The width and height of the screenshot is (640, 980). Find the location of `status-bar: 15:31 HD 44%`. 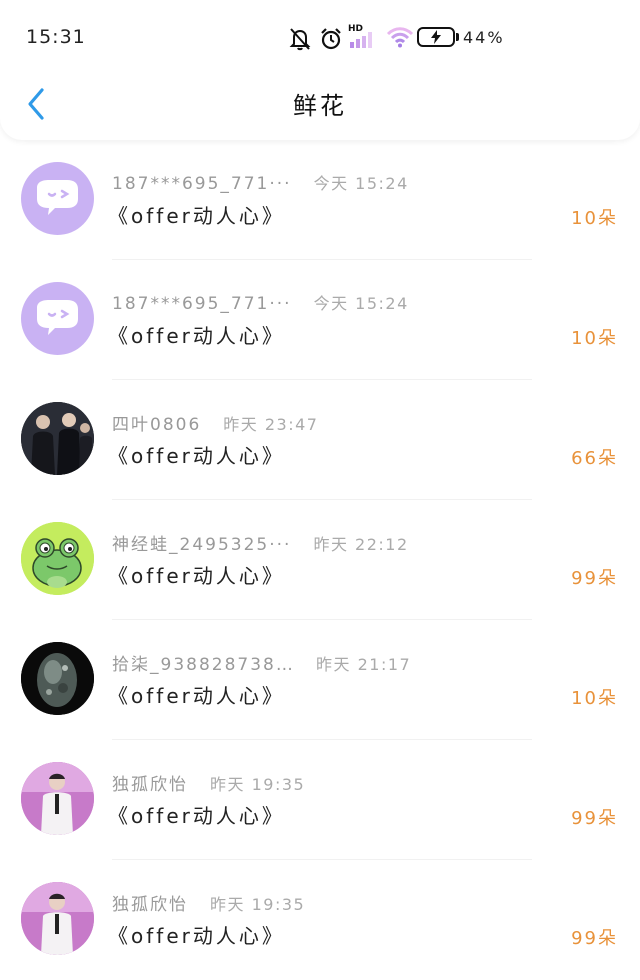

status-bar: 15:31 HD 44% is located at coordinates (320, 38).